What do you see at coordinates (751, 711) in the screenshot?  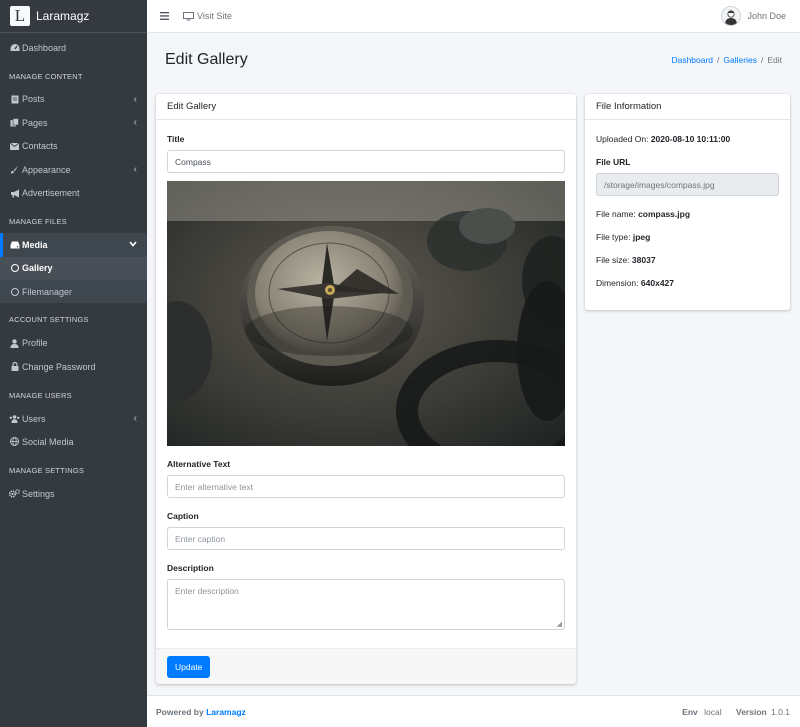 I see `version-label: Version` at bounding box center [751, 711].